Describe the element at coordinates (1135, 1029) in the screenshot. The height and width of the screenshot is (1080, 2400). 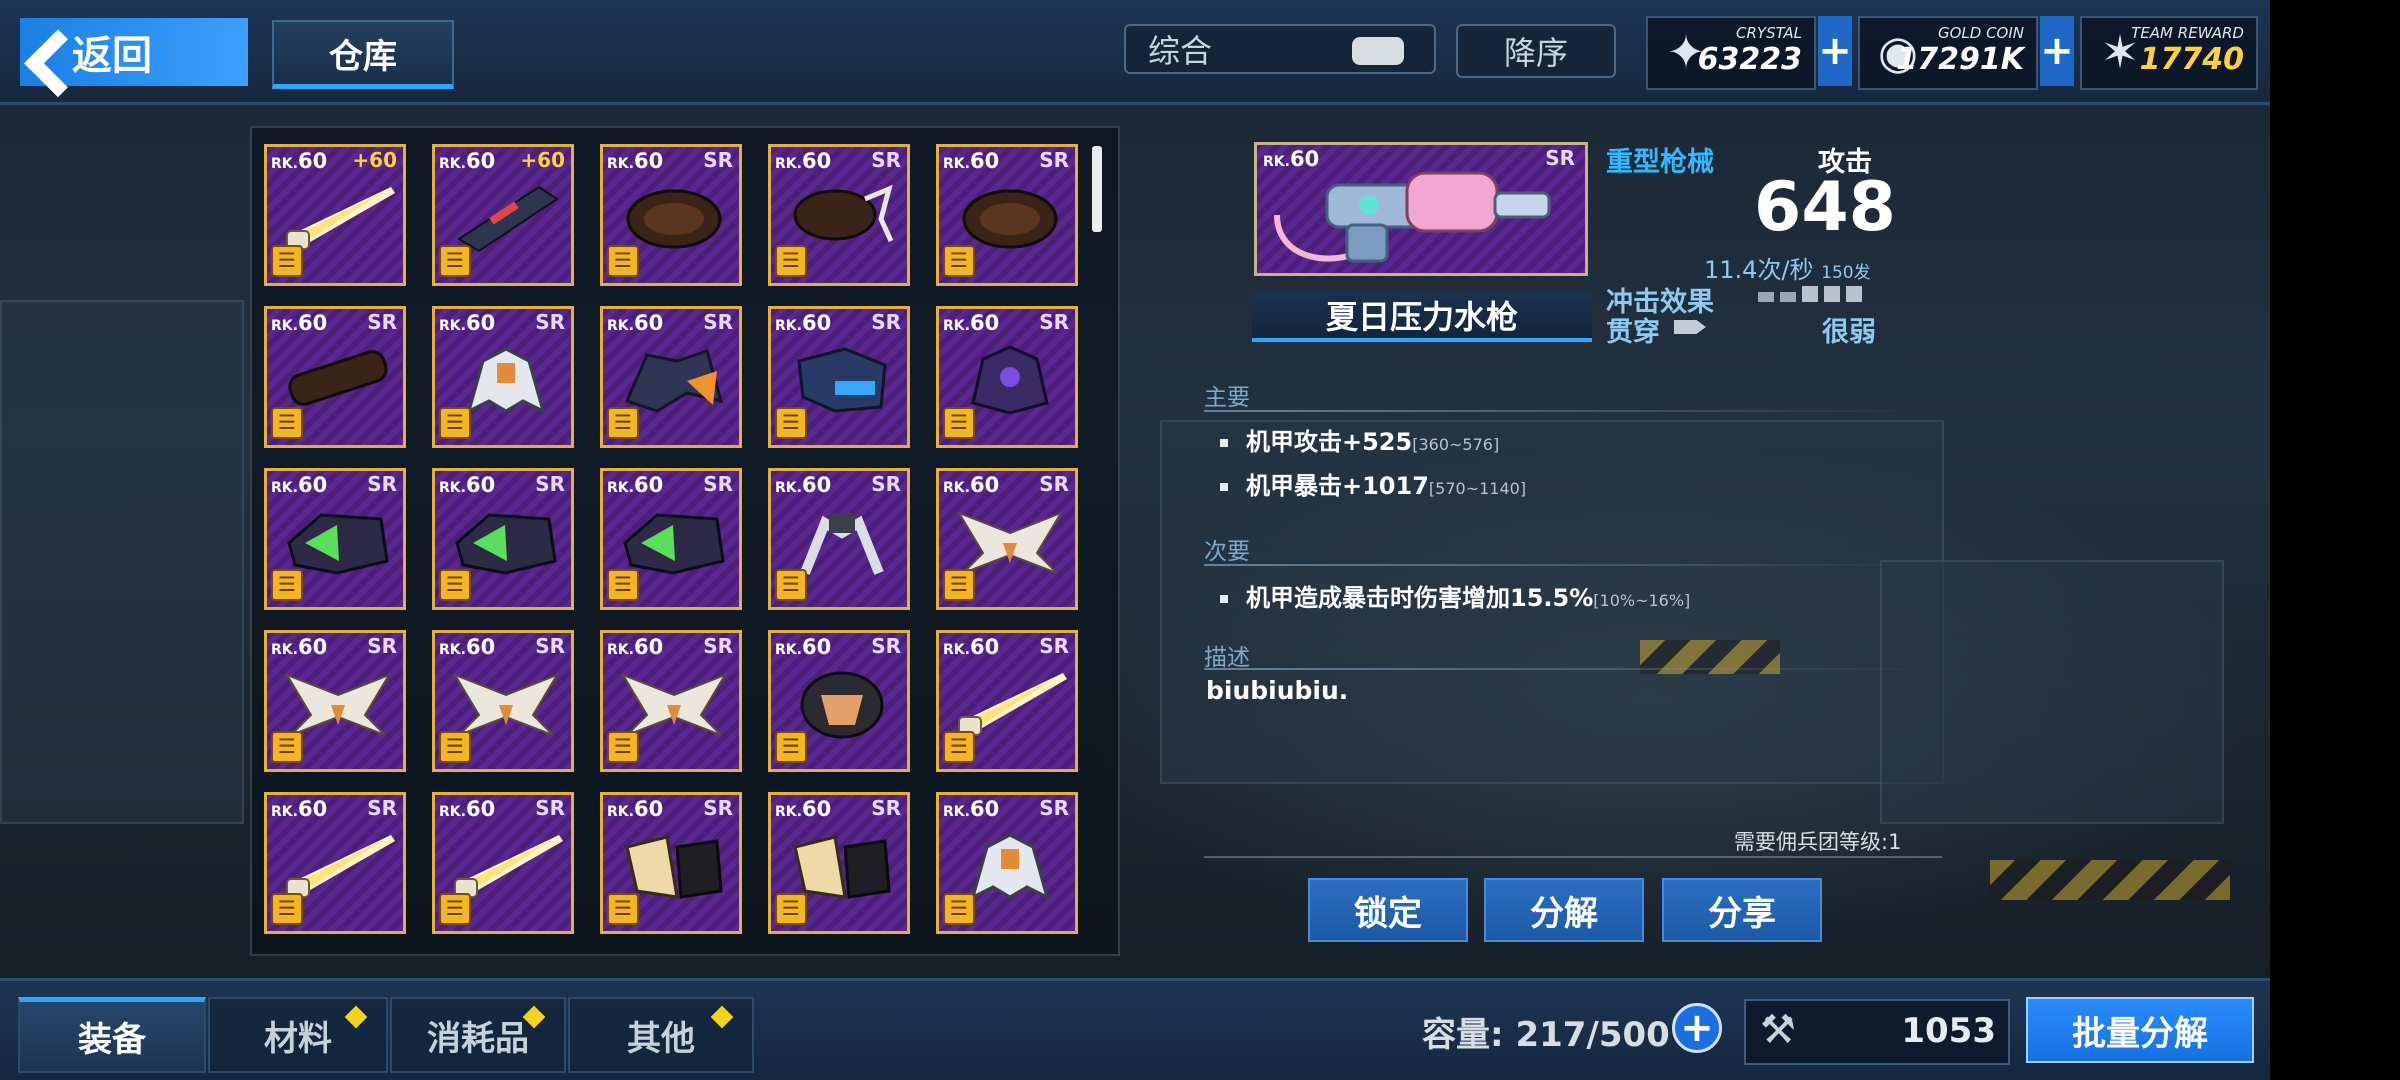
I see `bottom-bar: 装备 材料 消耗品 其他 容量: 217/500 + ⚒ 1053 批量分解` at that location.